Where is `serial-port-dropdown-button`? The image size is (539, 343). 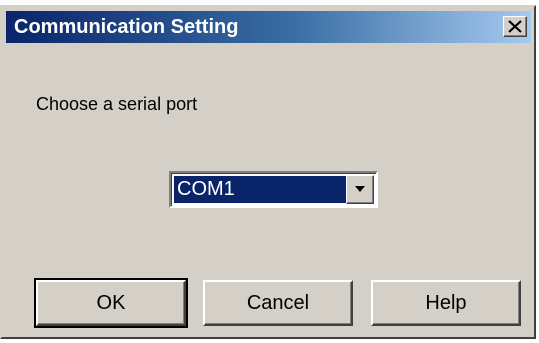
serial-port-dropdown-button is located at coordinates (360, 189).